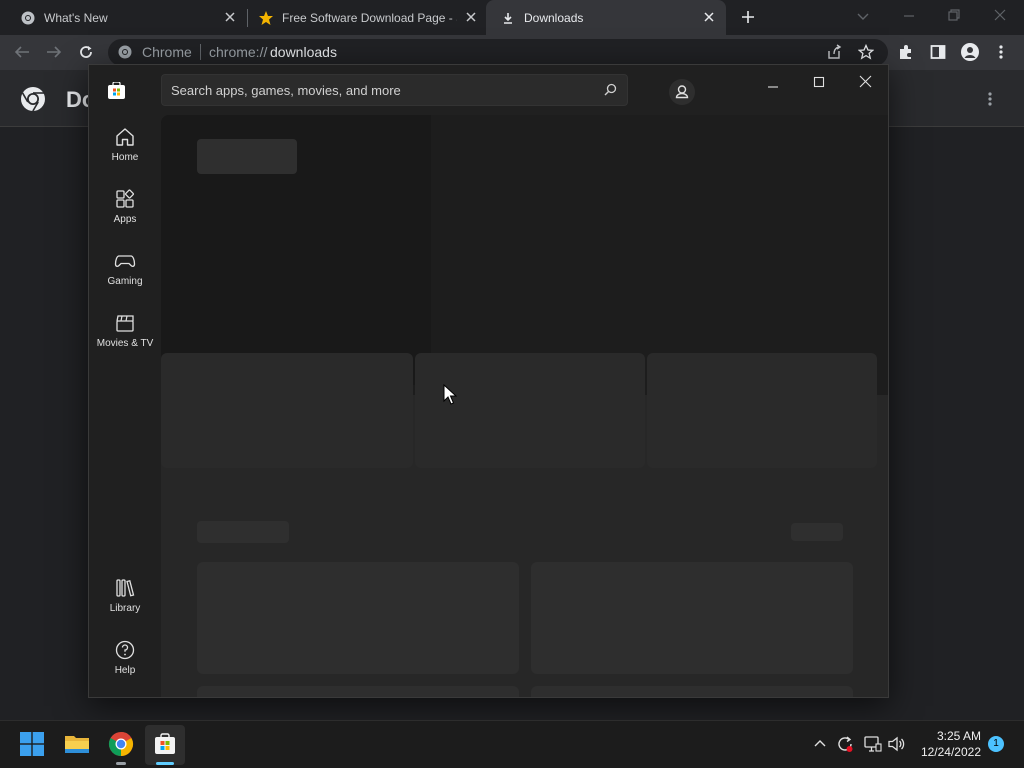 The image size is (1024, 768). What do you see at coordinates (303, 52) in the screenshot?
I see `url-path: downloads` at bounding box center [303, 52].